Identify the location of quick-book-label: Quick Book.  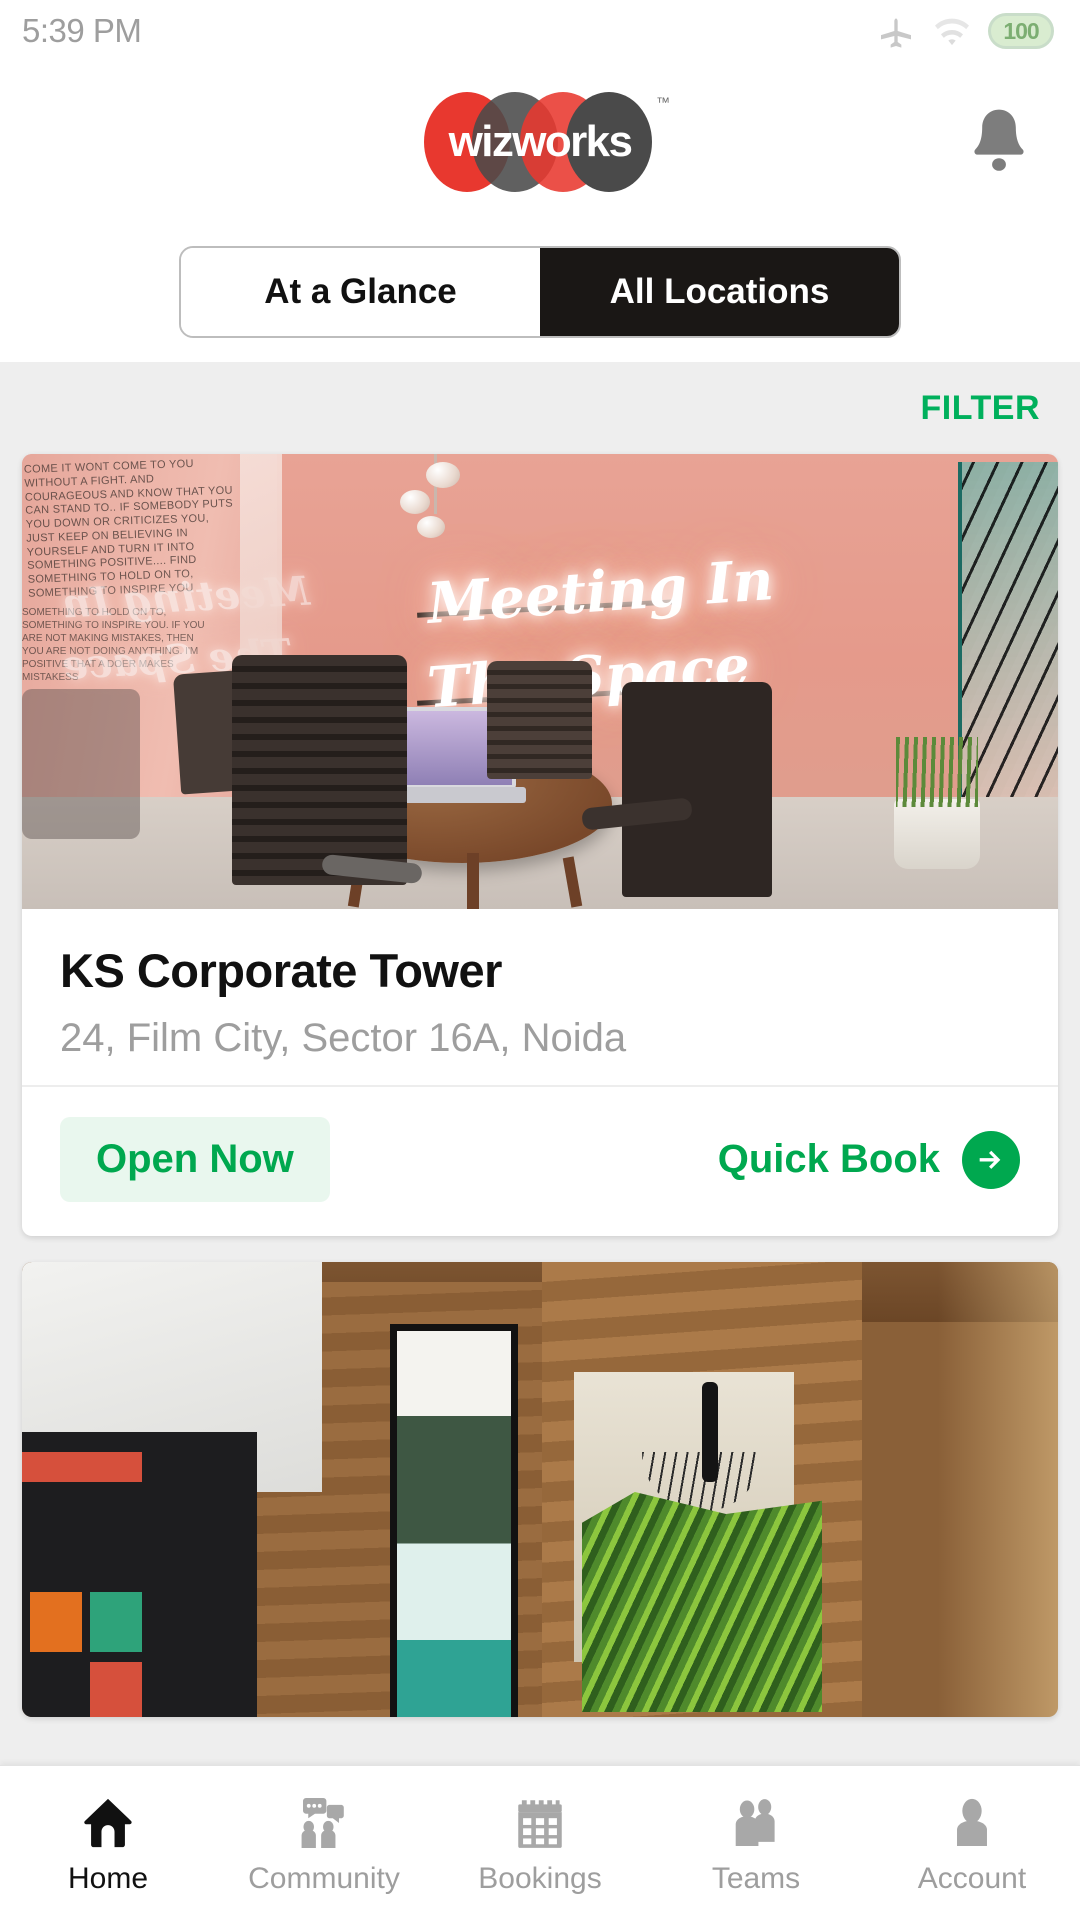
(828, 1159).